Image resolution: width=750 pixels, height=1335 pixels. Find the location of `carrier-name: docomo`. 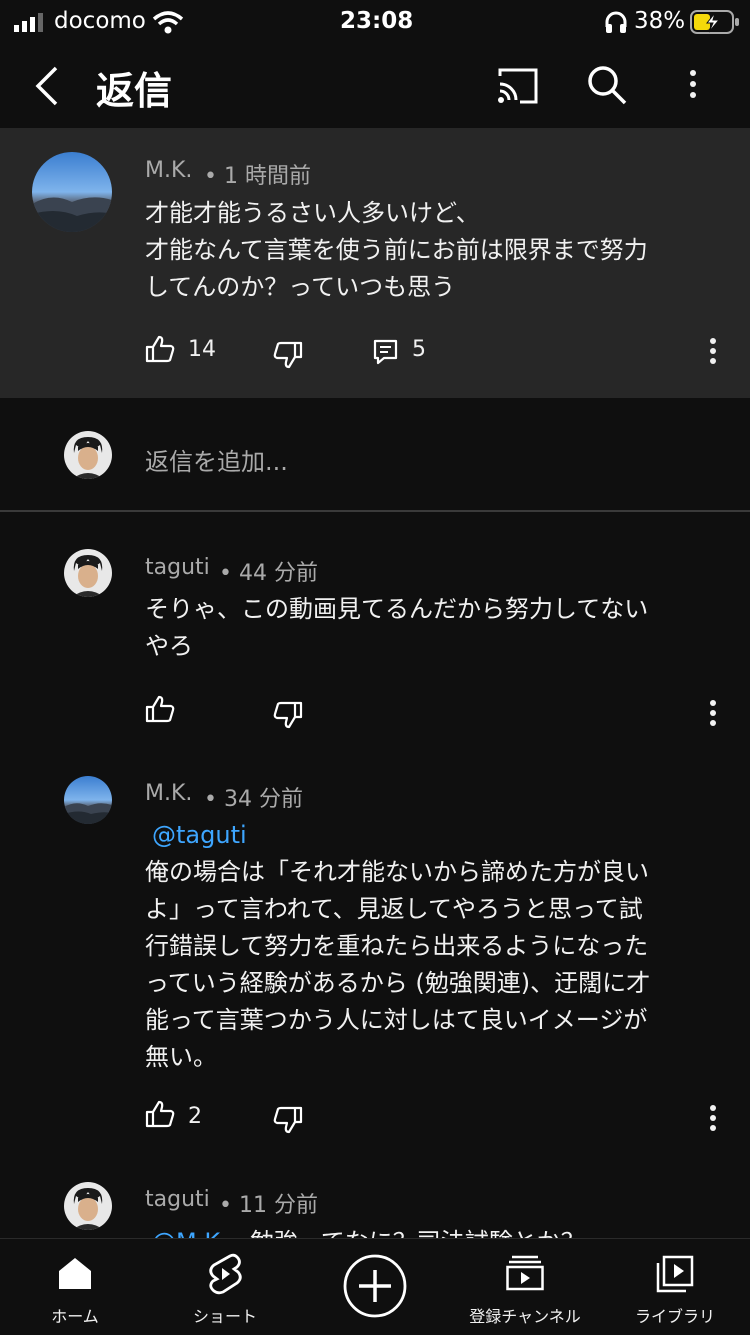

carrier-name: docomo is located at coordinates (100, 21).